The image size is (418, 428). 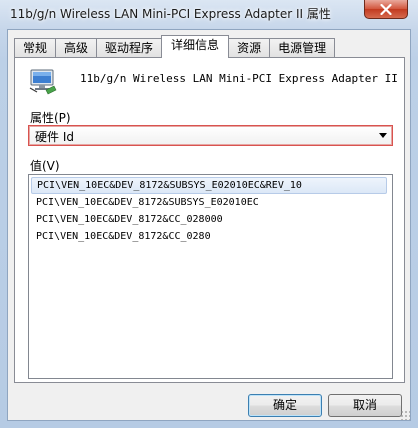 What do you see at coordinates (50, 118) in the screenshot?
I see `property-label: 属性(P)` at bounding box center [50, 118].